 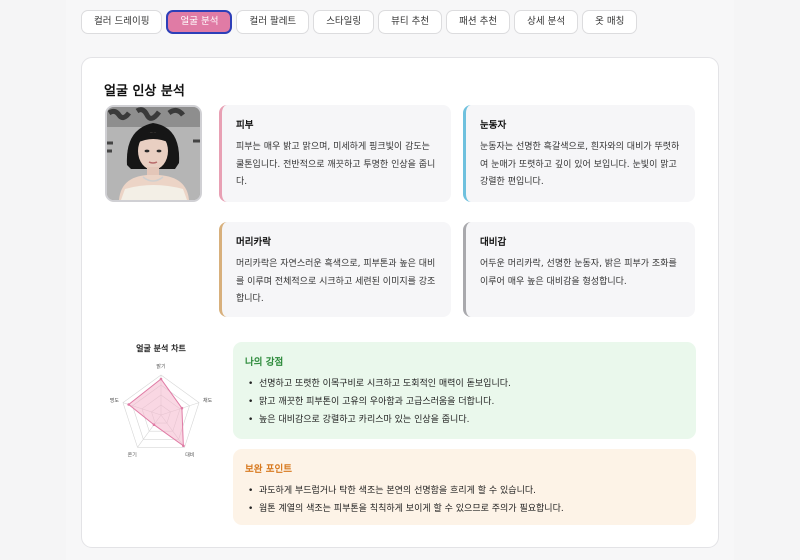 What do you see at coordinates (344, 22) in the screenshot?
I see `tab-styling: 스타일링` at bounding box center [344, 22].